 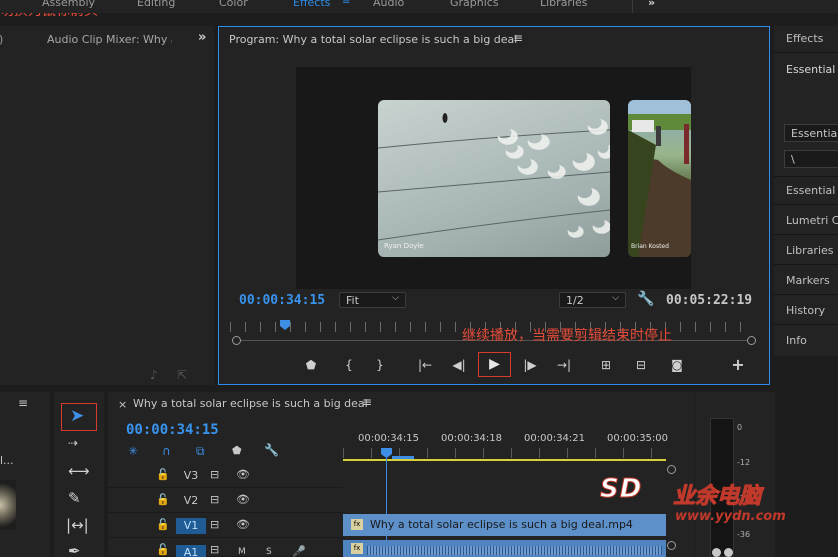 I want to click on track-header-v2: 🔓 V2 ⊟ 👁, so click(x=225, y=501).